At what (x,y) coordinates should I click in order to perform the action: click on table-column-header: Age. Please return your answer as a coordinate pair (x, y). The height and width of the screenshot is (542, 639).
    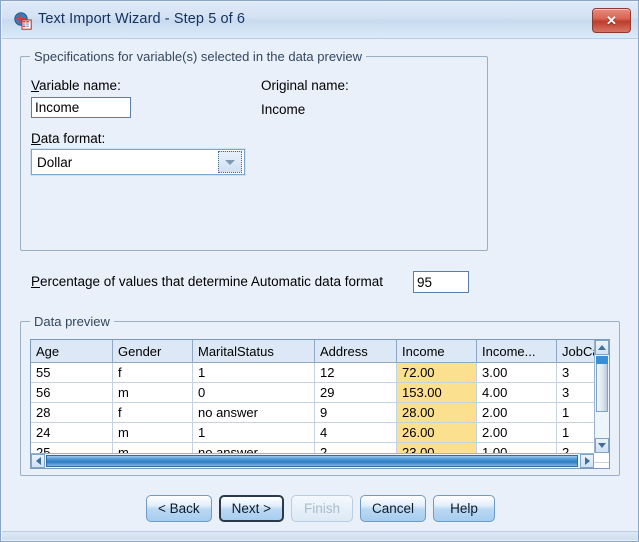
    Looking at the image, I should click on (72, 351).